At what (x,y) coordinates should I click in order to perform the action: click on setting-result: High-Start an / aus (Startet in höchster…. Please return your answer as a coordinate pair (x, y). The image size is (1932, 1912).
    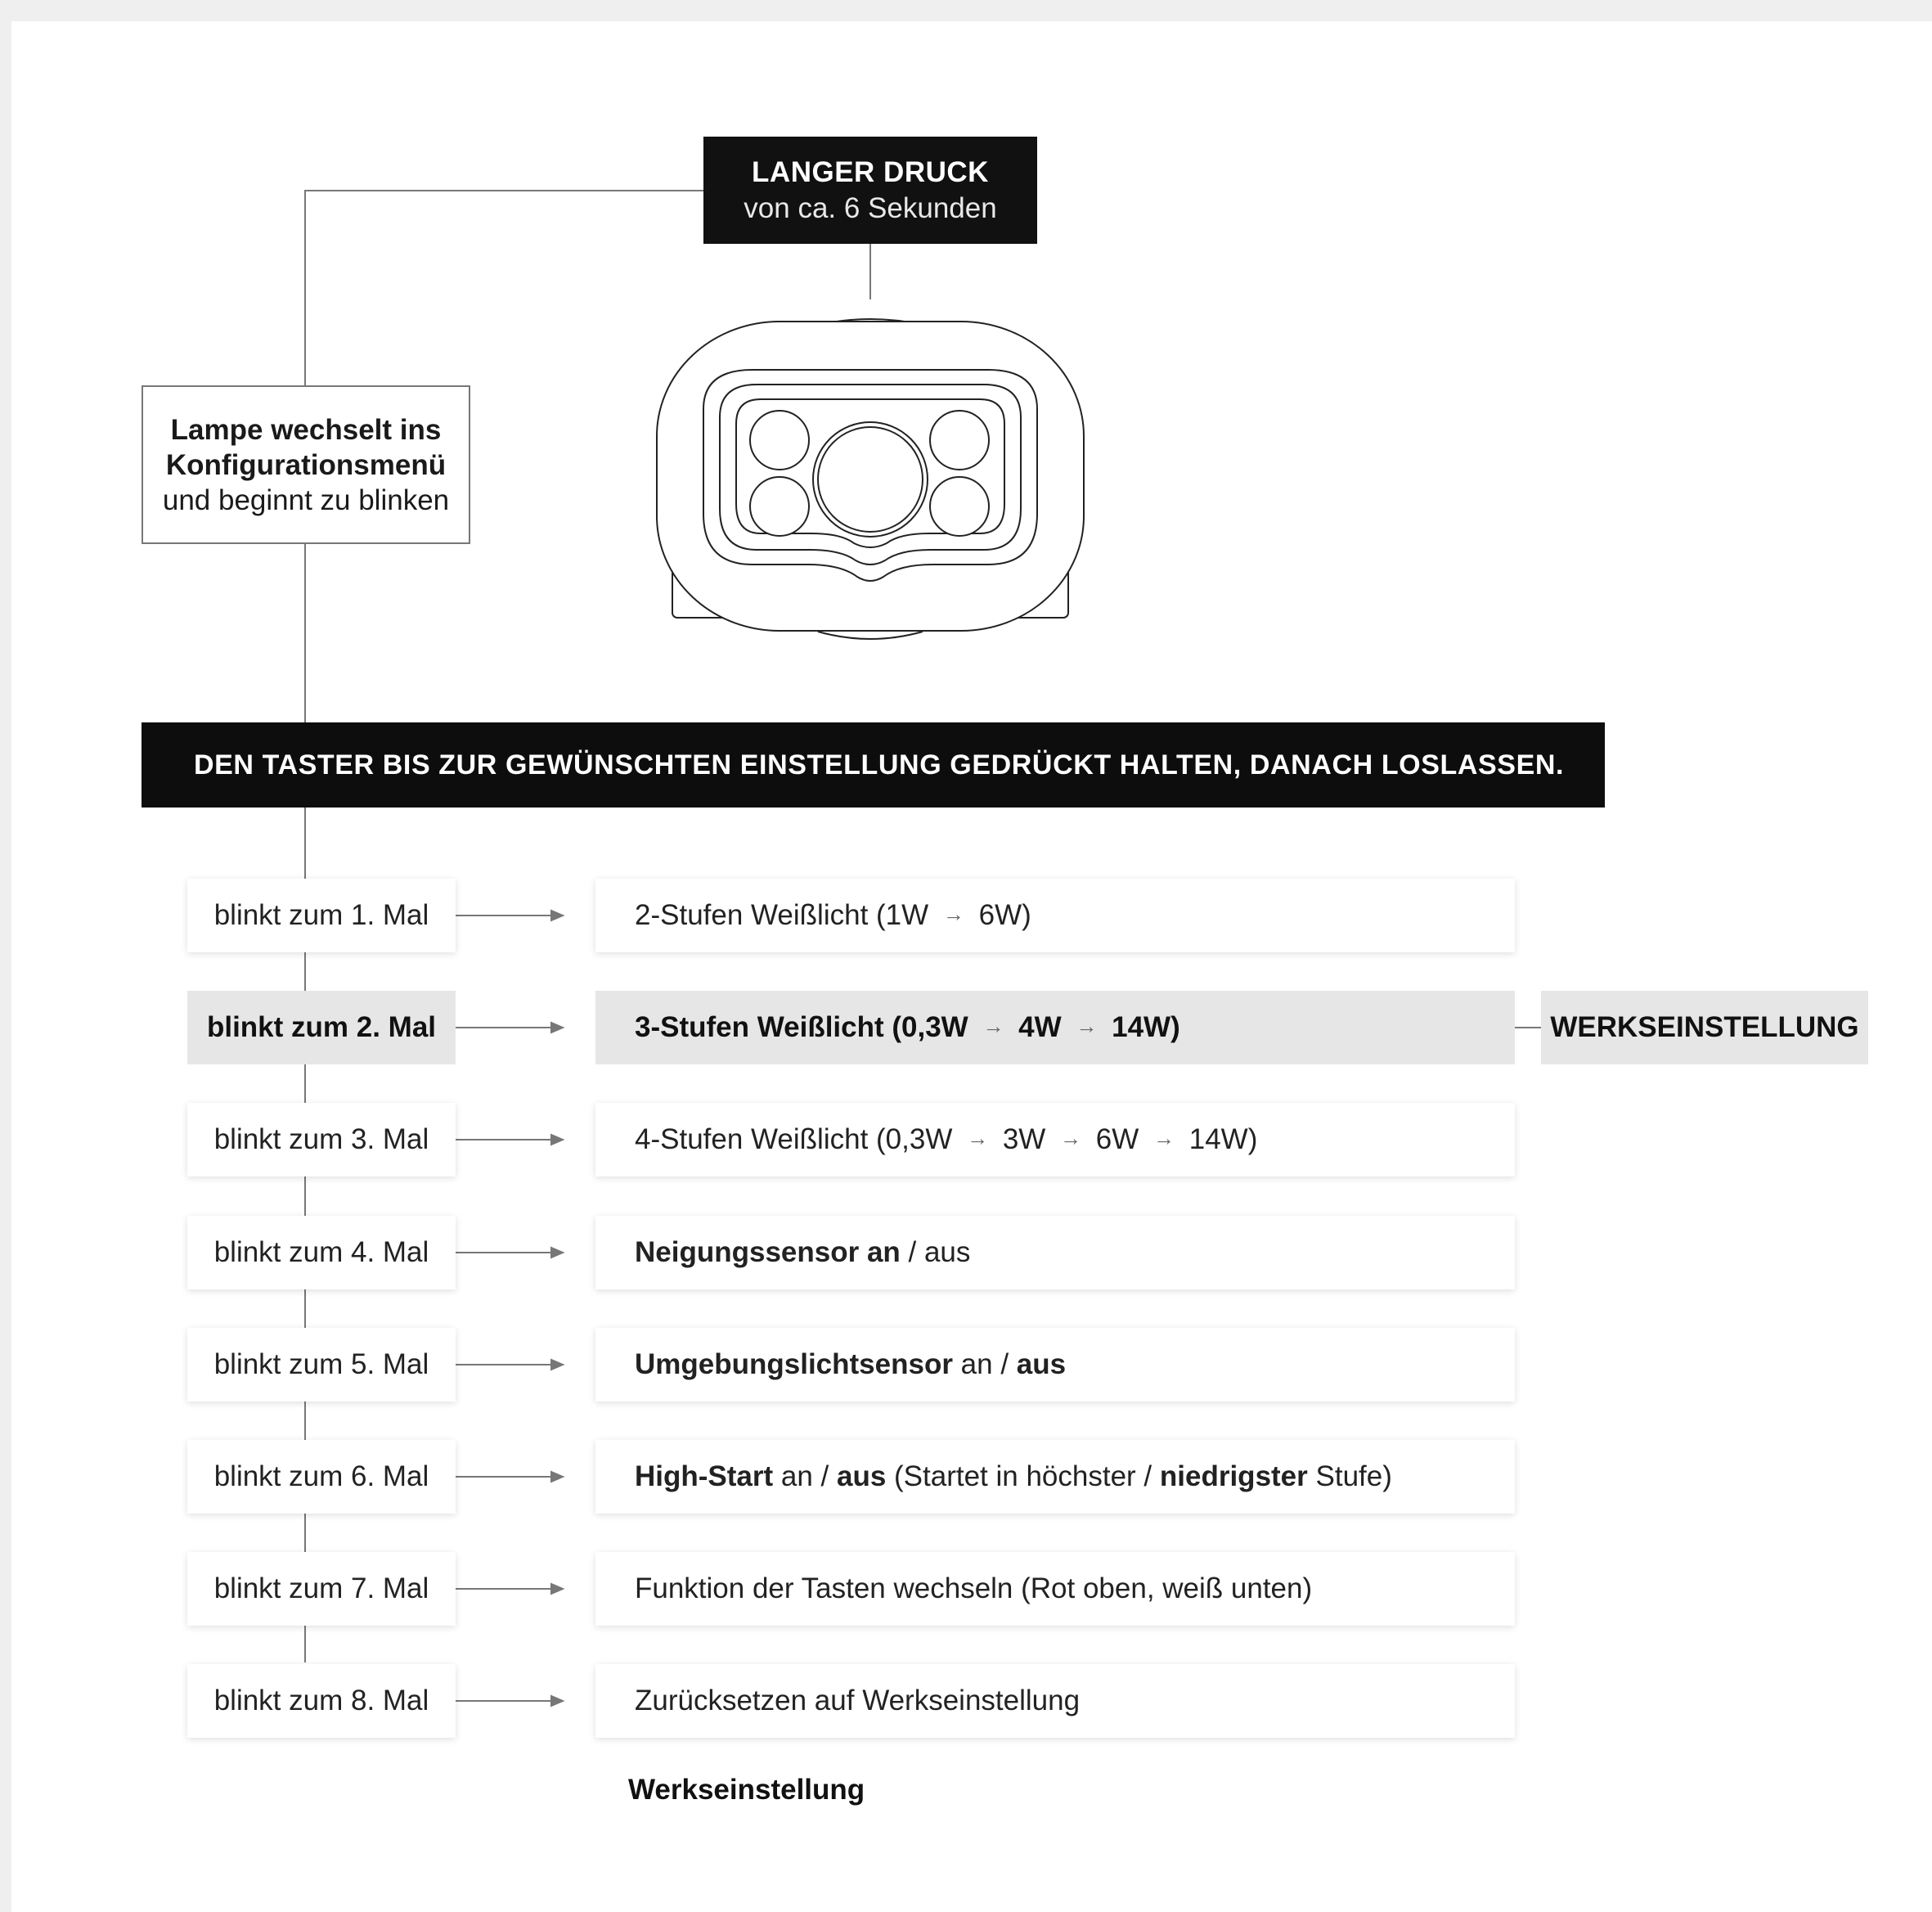
    Looking at the image, I should click on (1055, 1477).